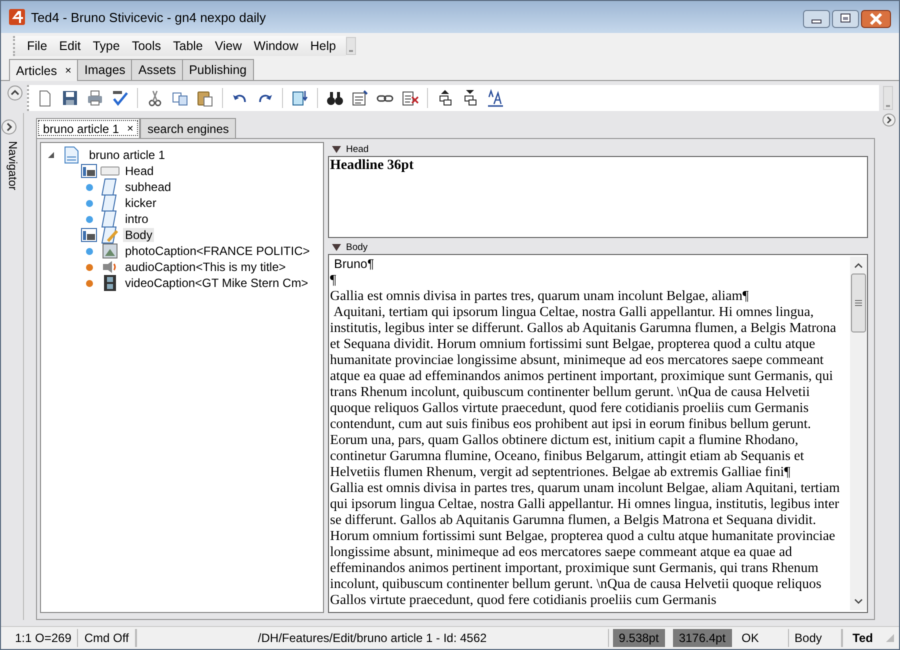  What do you see at coordinates (136, 219) in the screenshot?
I see `tree-item: intro` at bounding box center [136, 219].